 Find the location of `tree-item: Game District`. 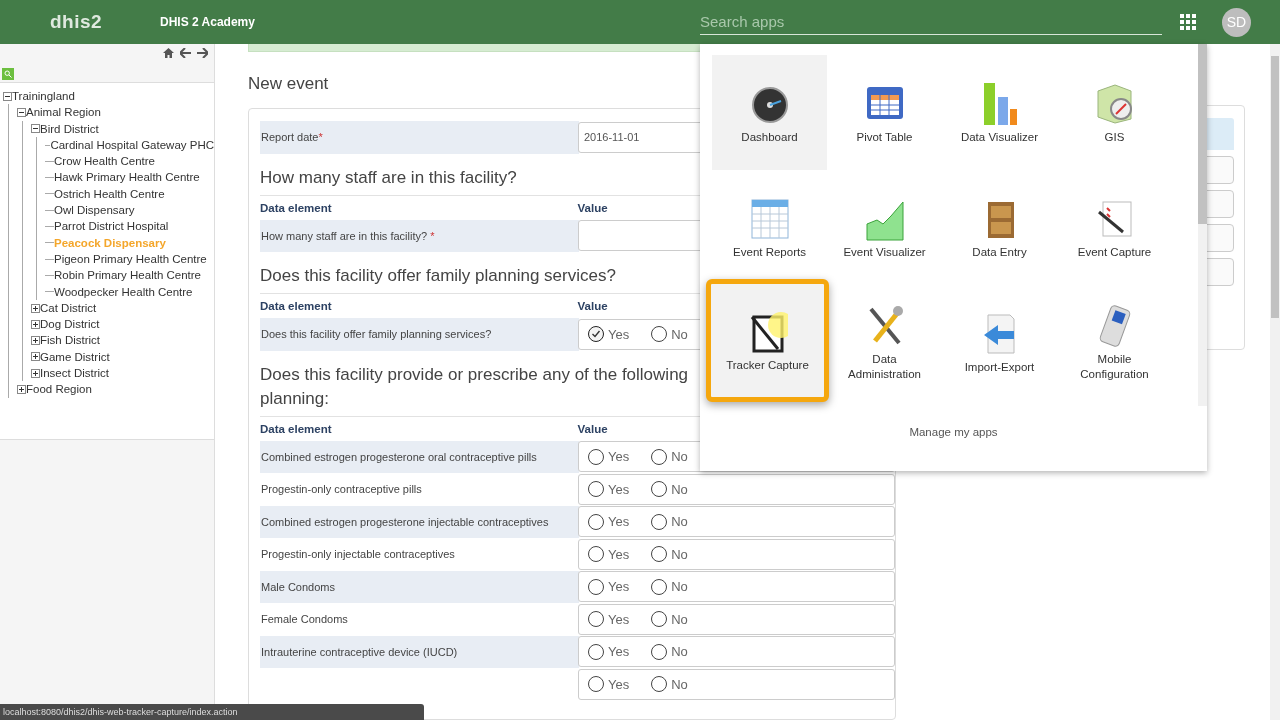

tree-item: Game District is located at coordinates (75, 357).